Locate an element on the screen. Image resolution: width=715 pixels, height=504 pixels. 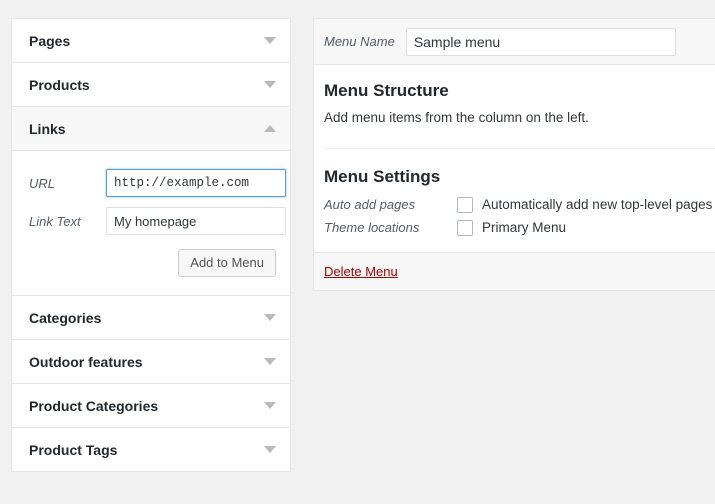
menu-name-input is located at coordinates (540, 41).